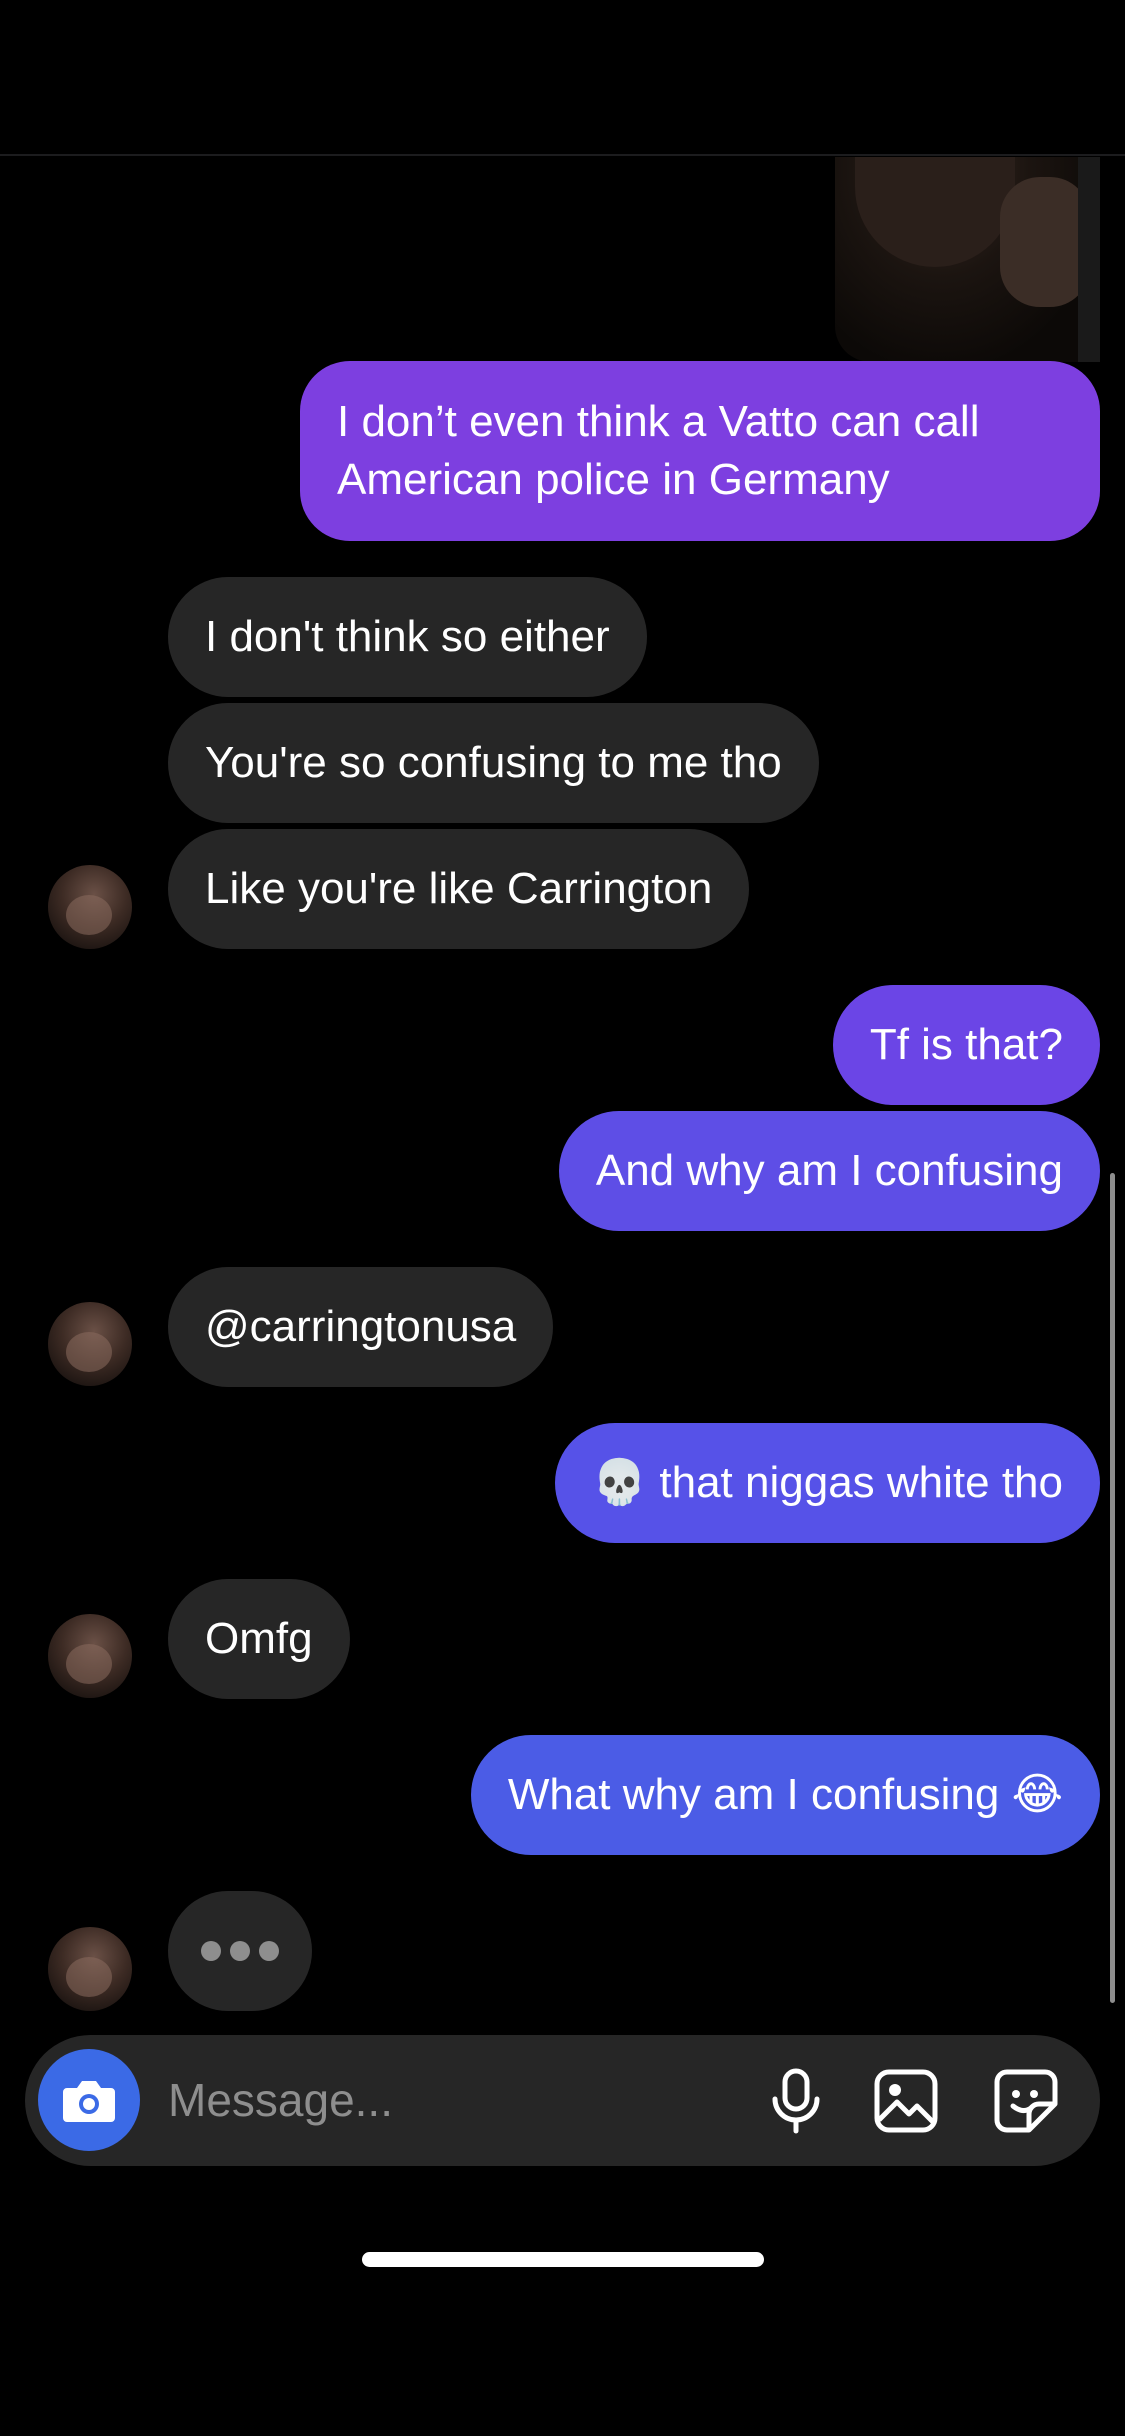  I want to click on sticker-icon, so click(1026, 2101).